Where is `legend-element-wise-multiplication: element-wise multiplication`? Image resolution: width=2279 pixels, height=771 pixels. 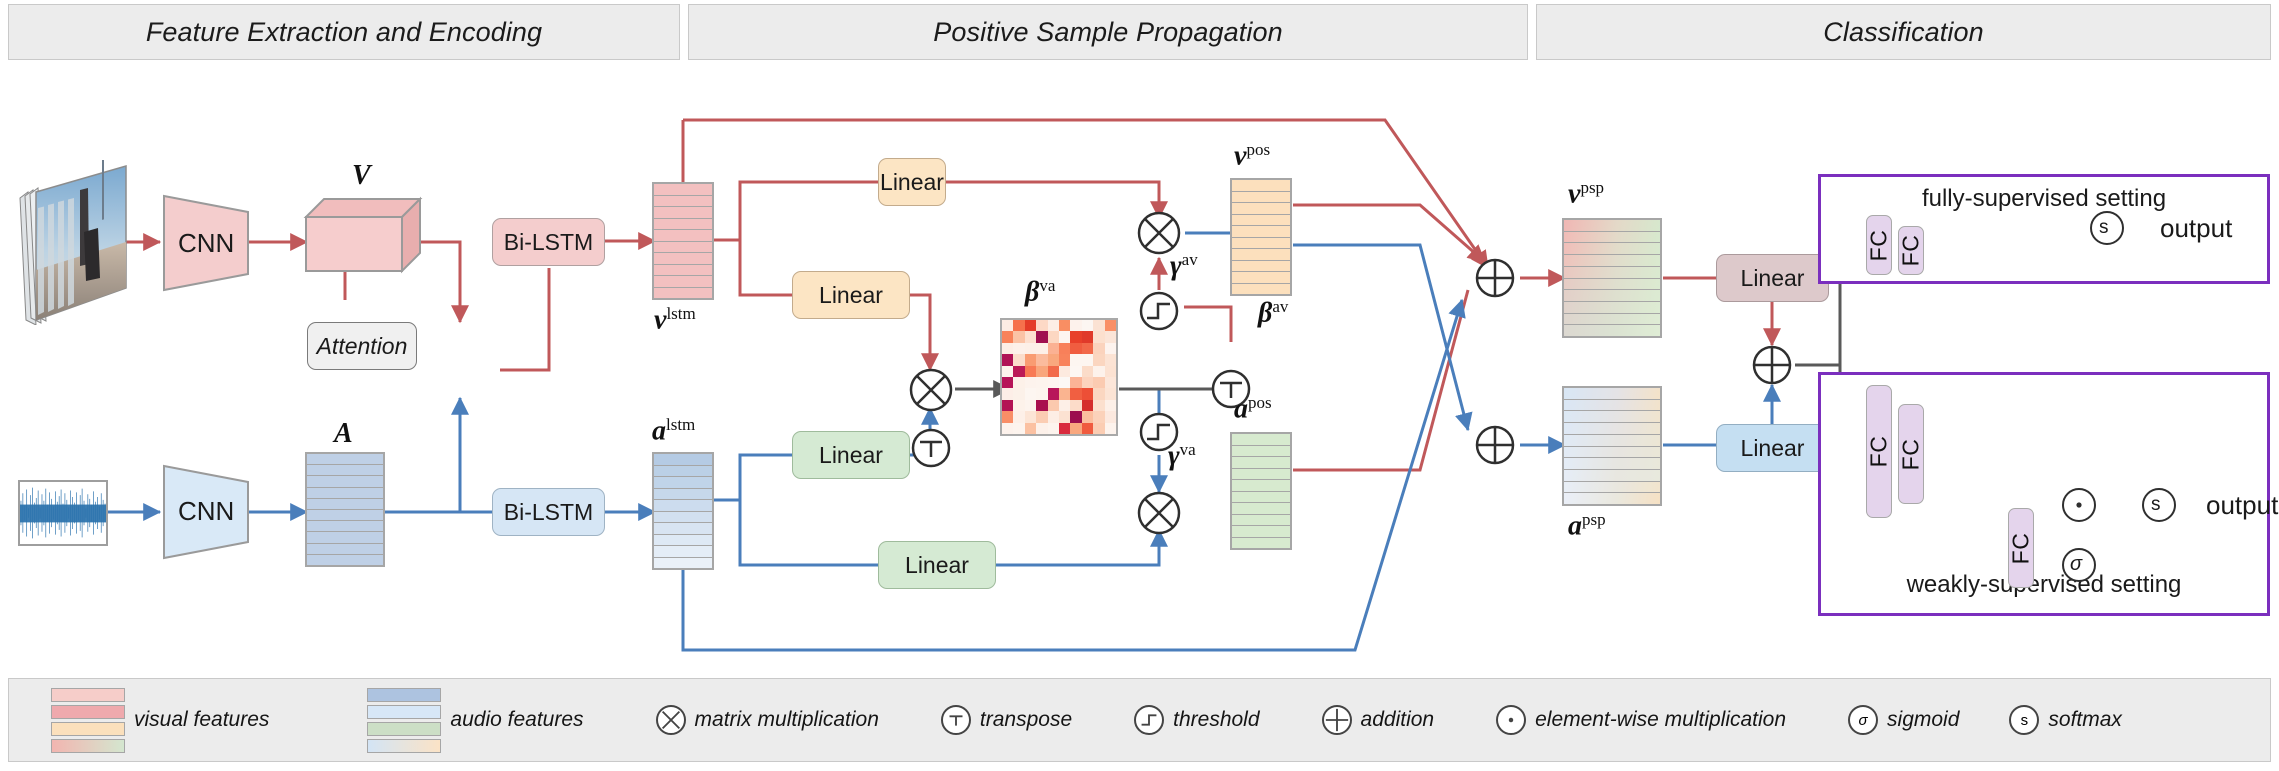 legend-element-wise-multiplication: element-wise multiplication is located at coordinates (1641, 720).